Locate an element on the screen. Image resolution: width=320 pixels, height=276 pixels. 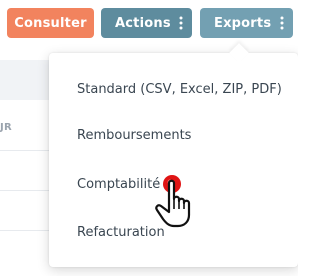
actions-button: Actions is located at coordinates (146, 23).